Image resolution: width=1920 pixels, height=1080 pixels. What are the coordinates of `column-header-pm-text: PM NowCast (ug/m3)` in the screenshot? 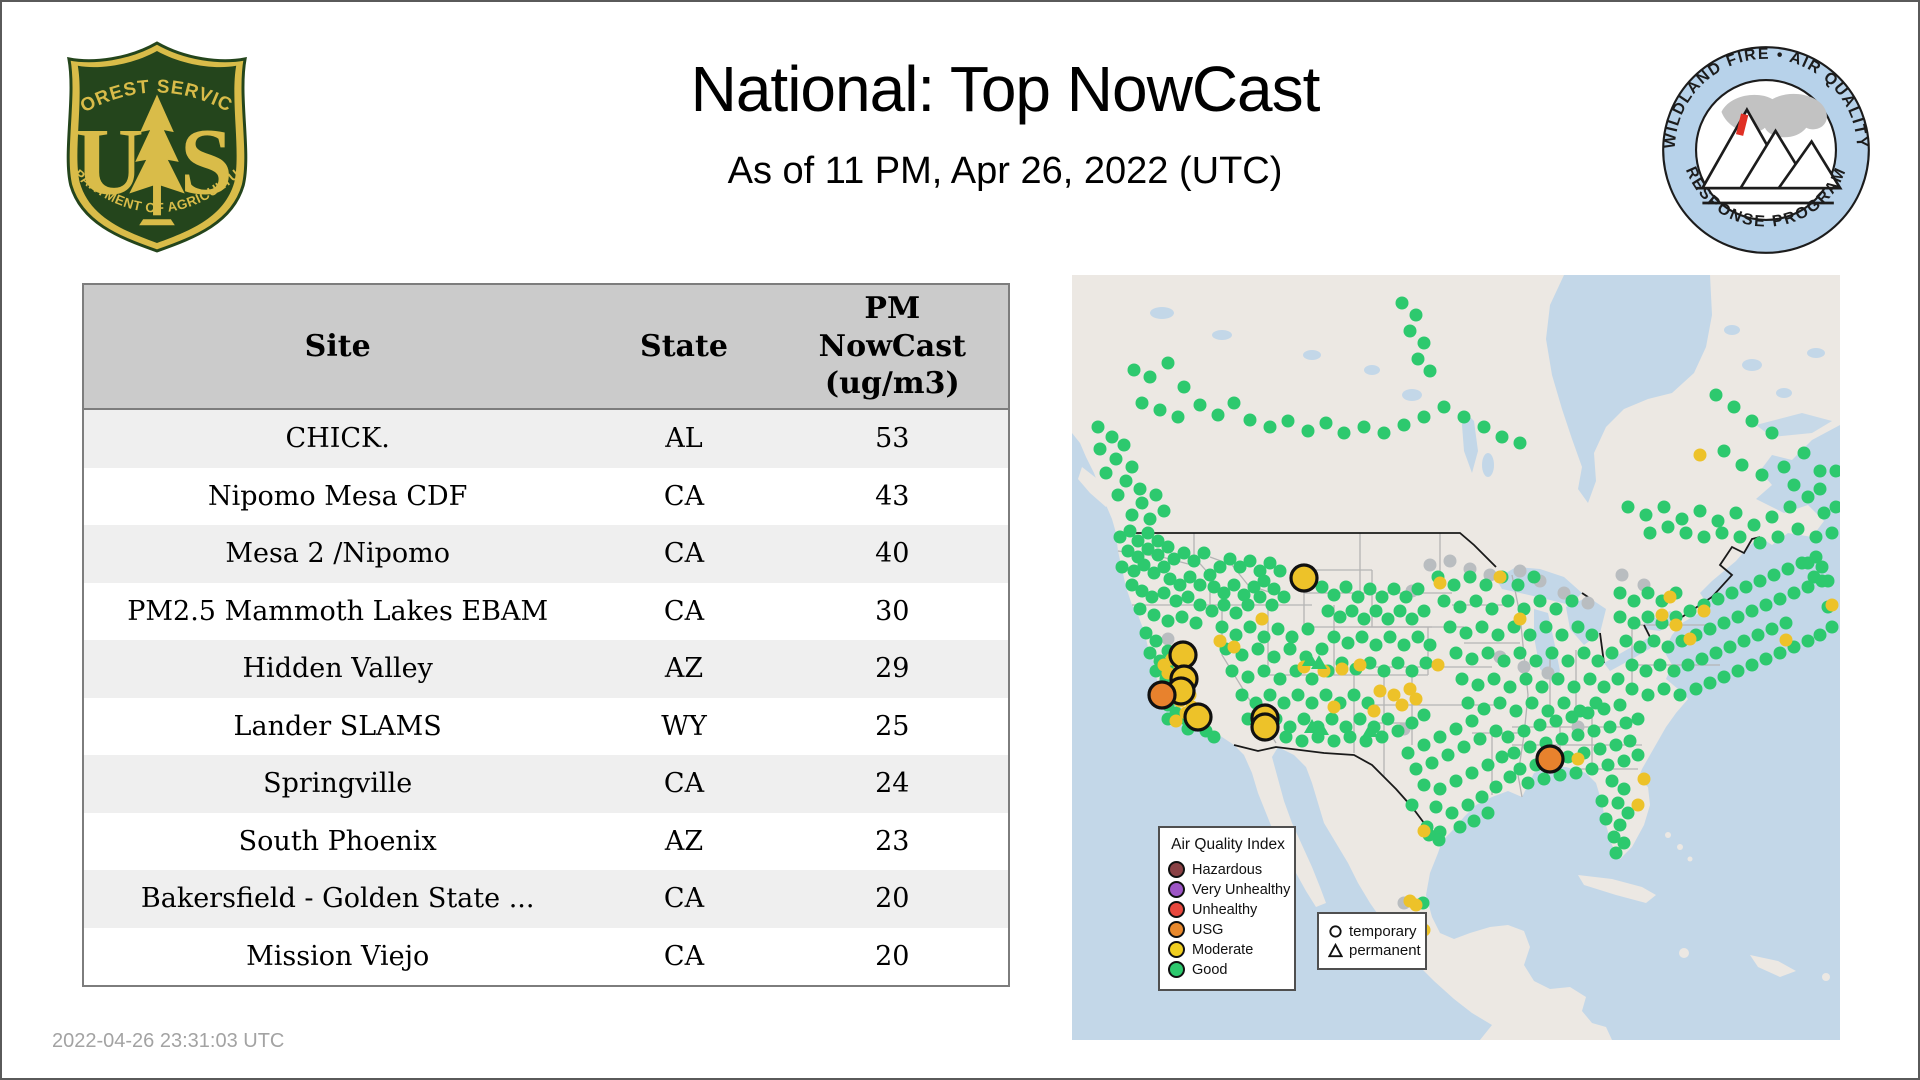 It's located at (892, 346).